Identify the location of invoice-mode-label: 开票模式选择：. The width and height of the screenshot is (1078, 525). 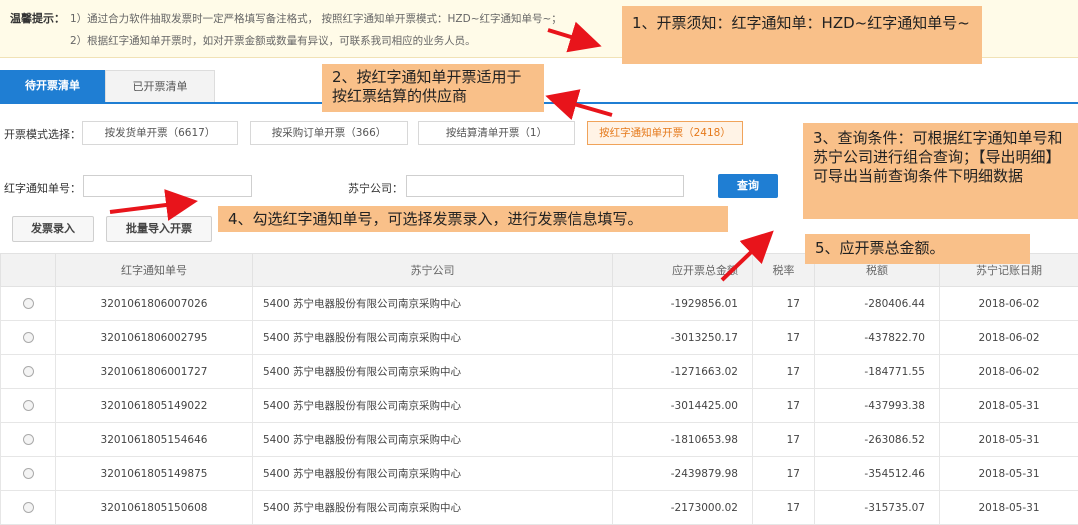
(42, 134).